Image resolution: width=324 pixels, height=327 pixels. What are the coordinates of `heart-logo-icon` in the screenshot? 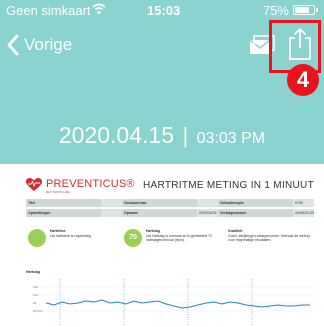 It's located at (34, 184).